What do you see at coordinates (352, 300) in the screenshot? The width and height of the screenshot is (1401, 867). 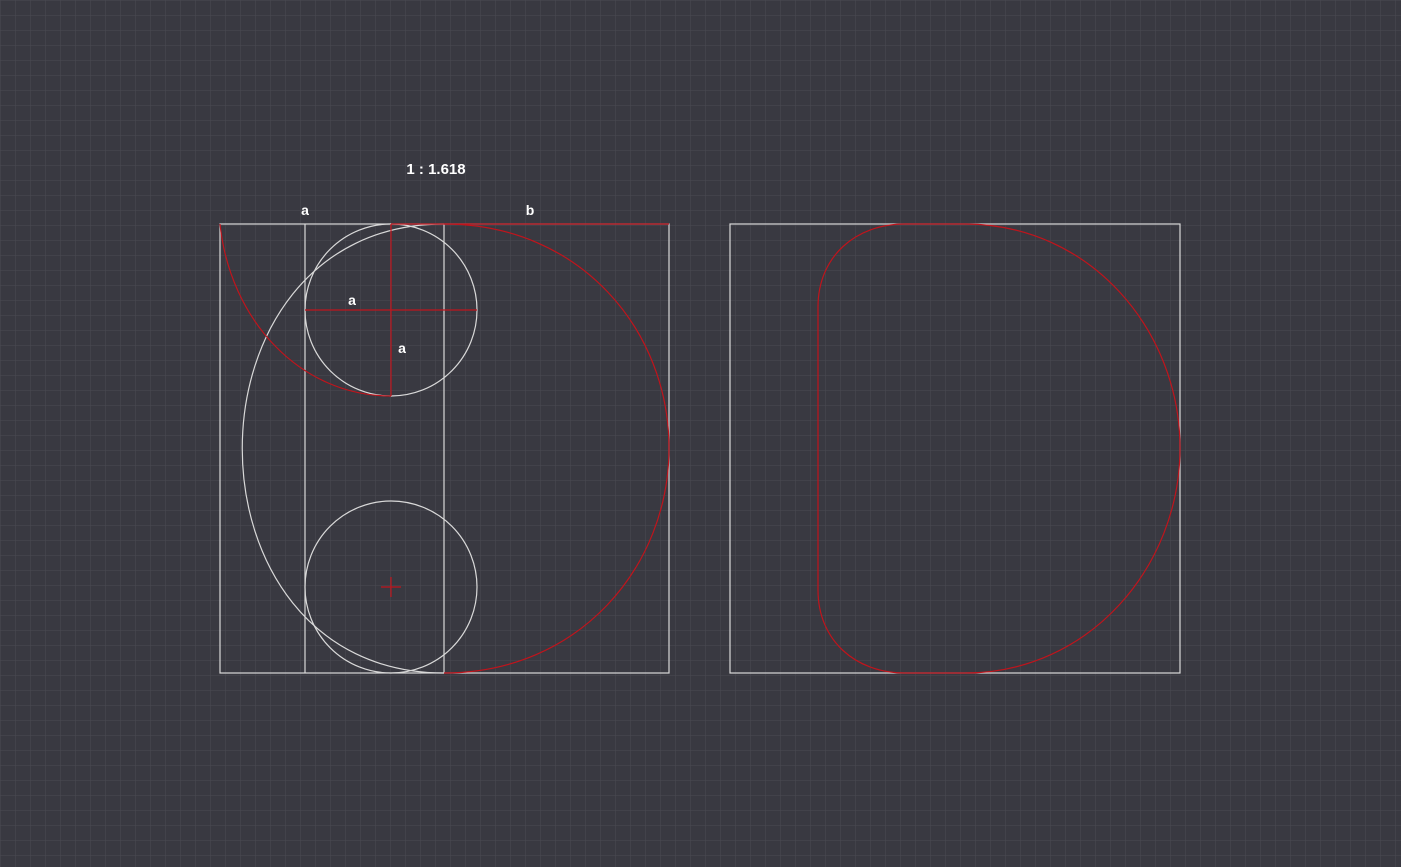 I see `label-a-horizontal: a` at bounding box center [352, 300].